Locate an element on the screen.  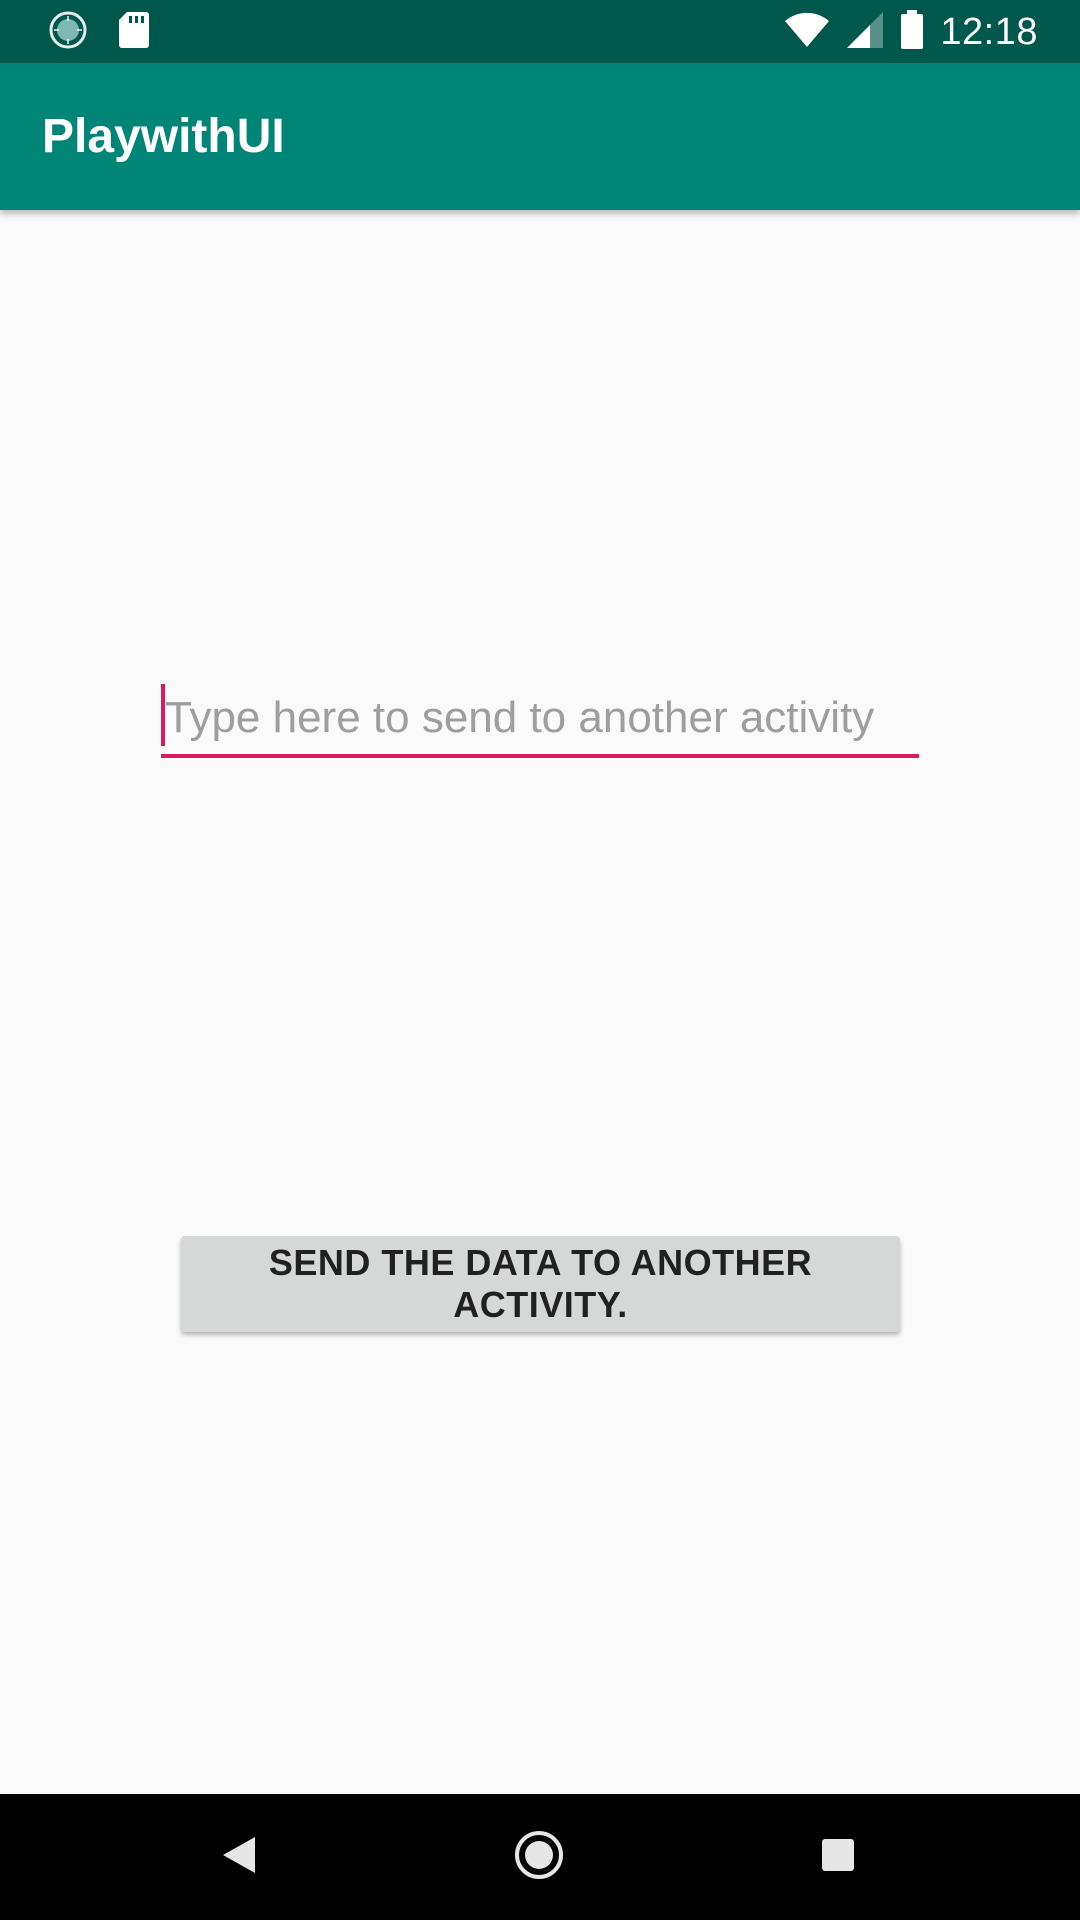
navigation-bar is located at coordinates (540, 1857).